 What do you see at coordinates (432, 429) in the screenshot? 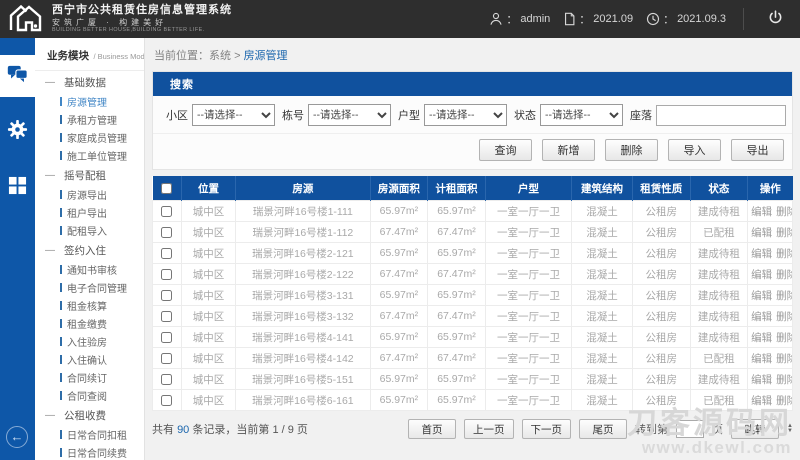
I see `first-page-button: 首页` at bounding box center [432, 429].